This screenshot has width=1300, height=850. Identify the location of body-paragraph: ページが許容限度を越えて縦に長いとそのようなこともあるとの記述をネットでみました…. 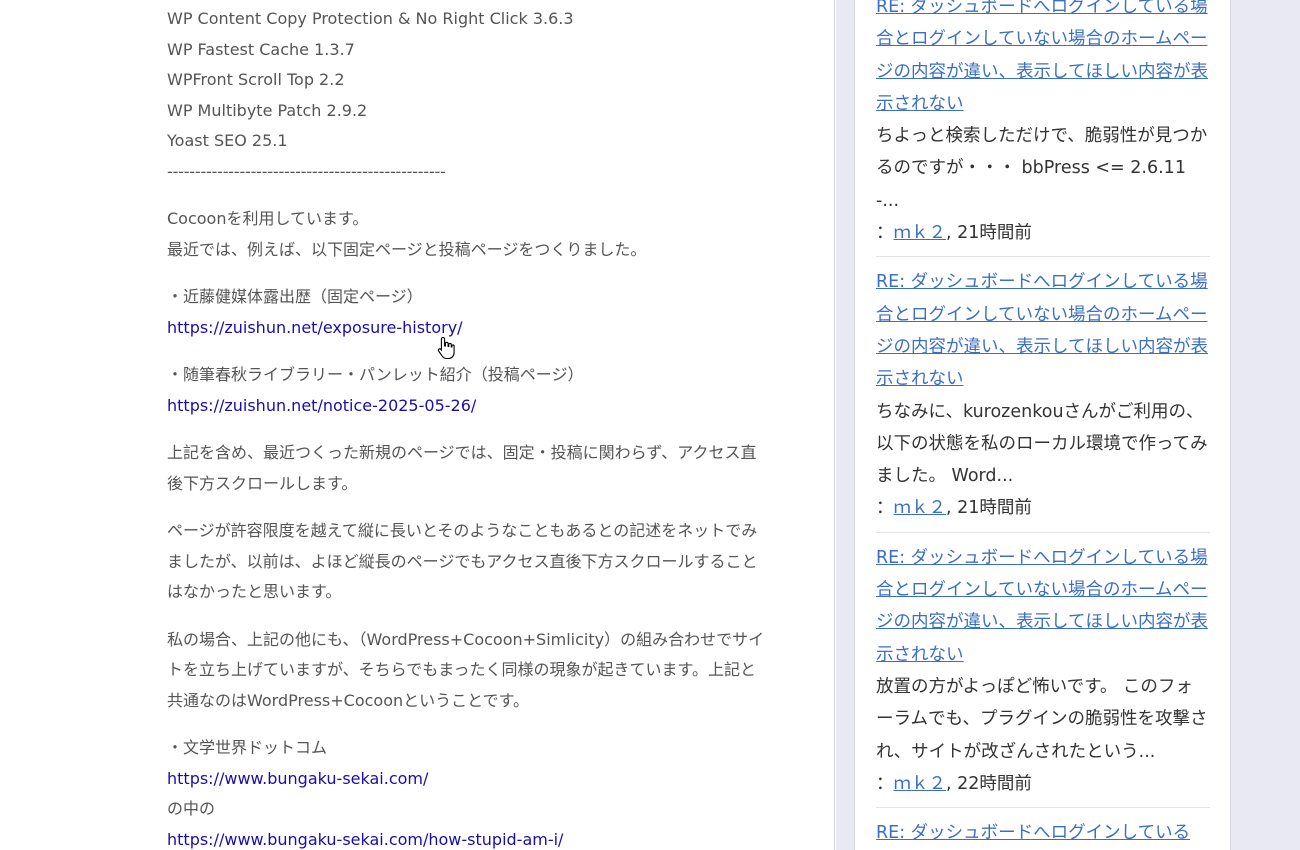
(462, 561).